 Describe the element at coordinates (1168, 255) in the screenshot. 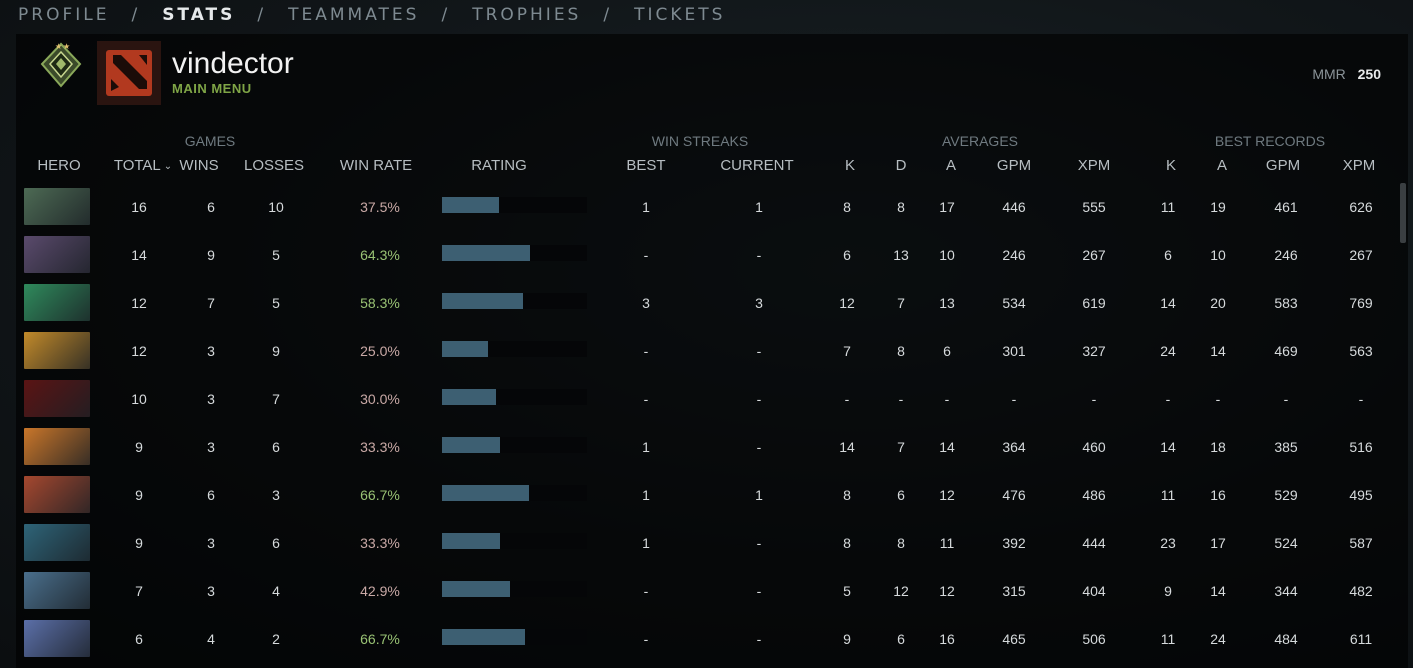

I see `best-kills: 6` at that location.